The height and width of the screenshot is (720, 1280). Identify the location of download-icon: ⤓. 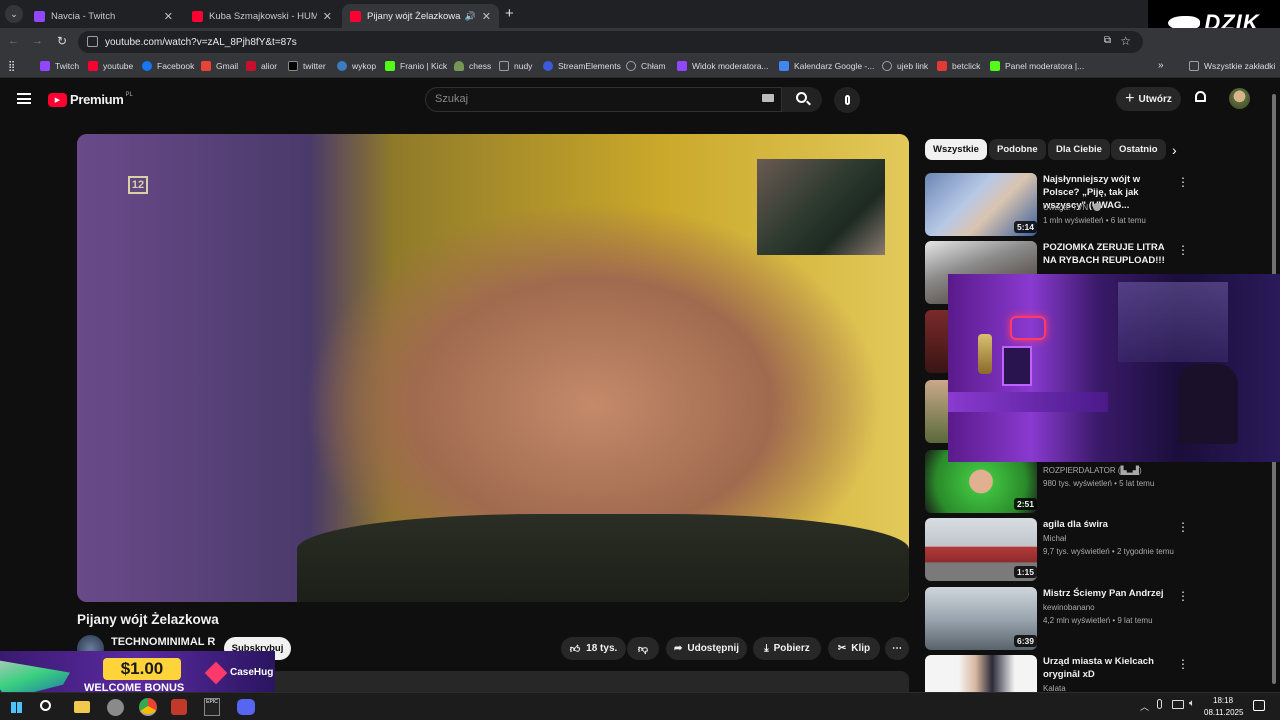
(766, 648).